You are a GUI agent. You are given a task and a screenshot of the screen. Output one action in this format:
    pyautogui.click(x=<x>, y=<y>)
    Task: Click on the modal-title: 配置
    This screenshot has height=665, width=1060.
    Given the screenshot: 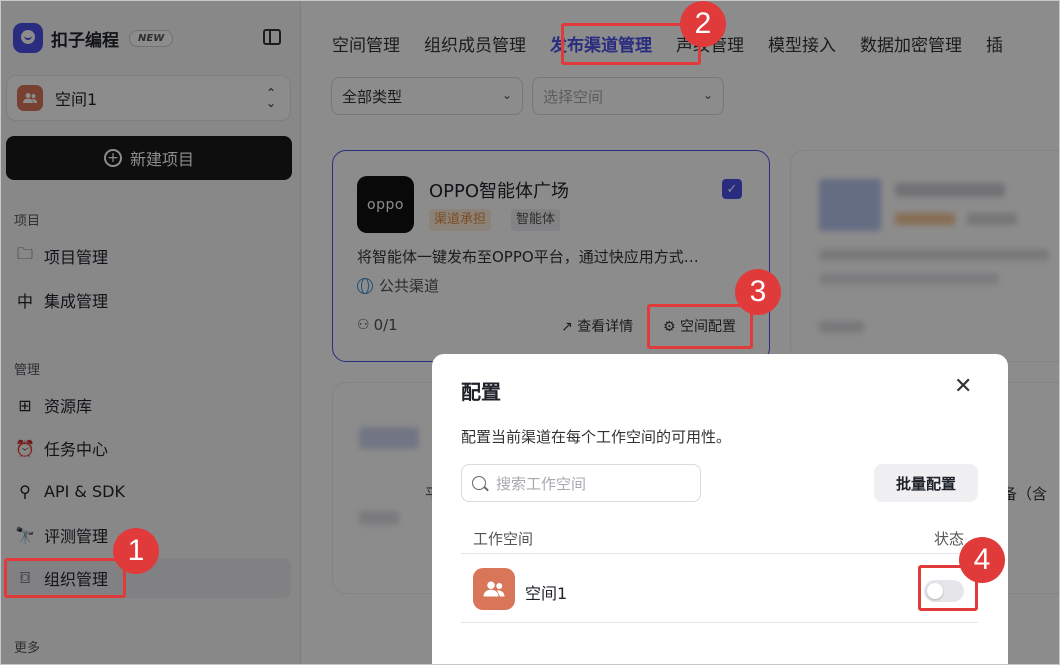 What is the action you would take?
    pyautogui.click(x=481, y=392)
    